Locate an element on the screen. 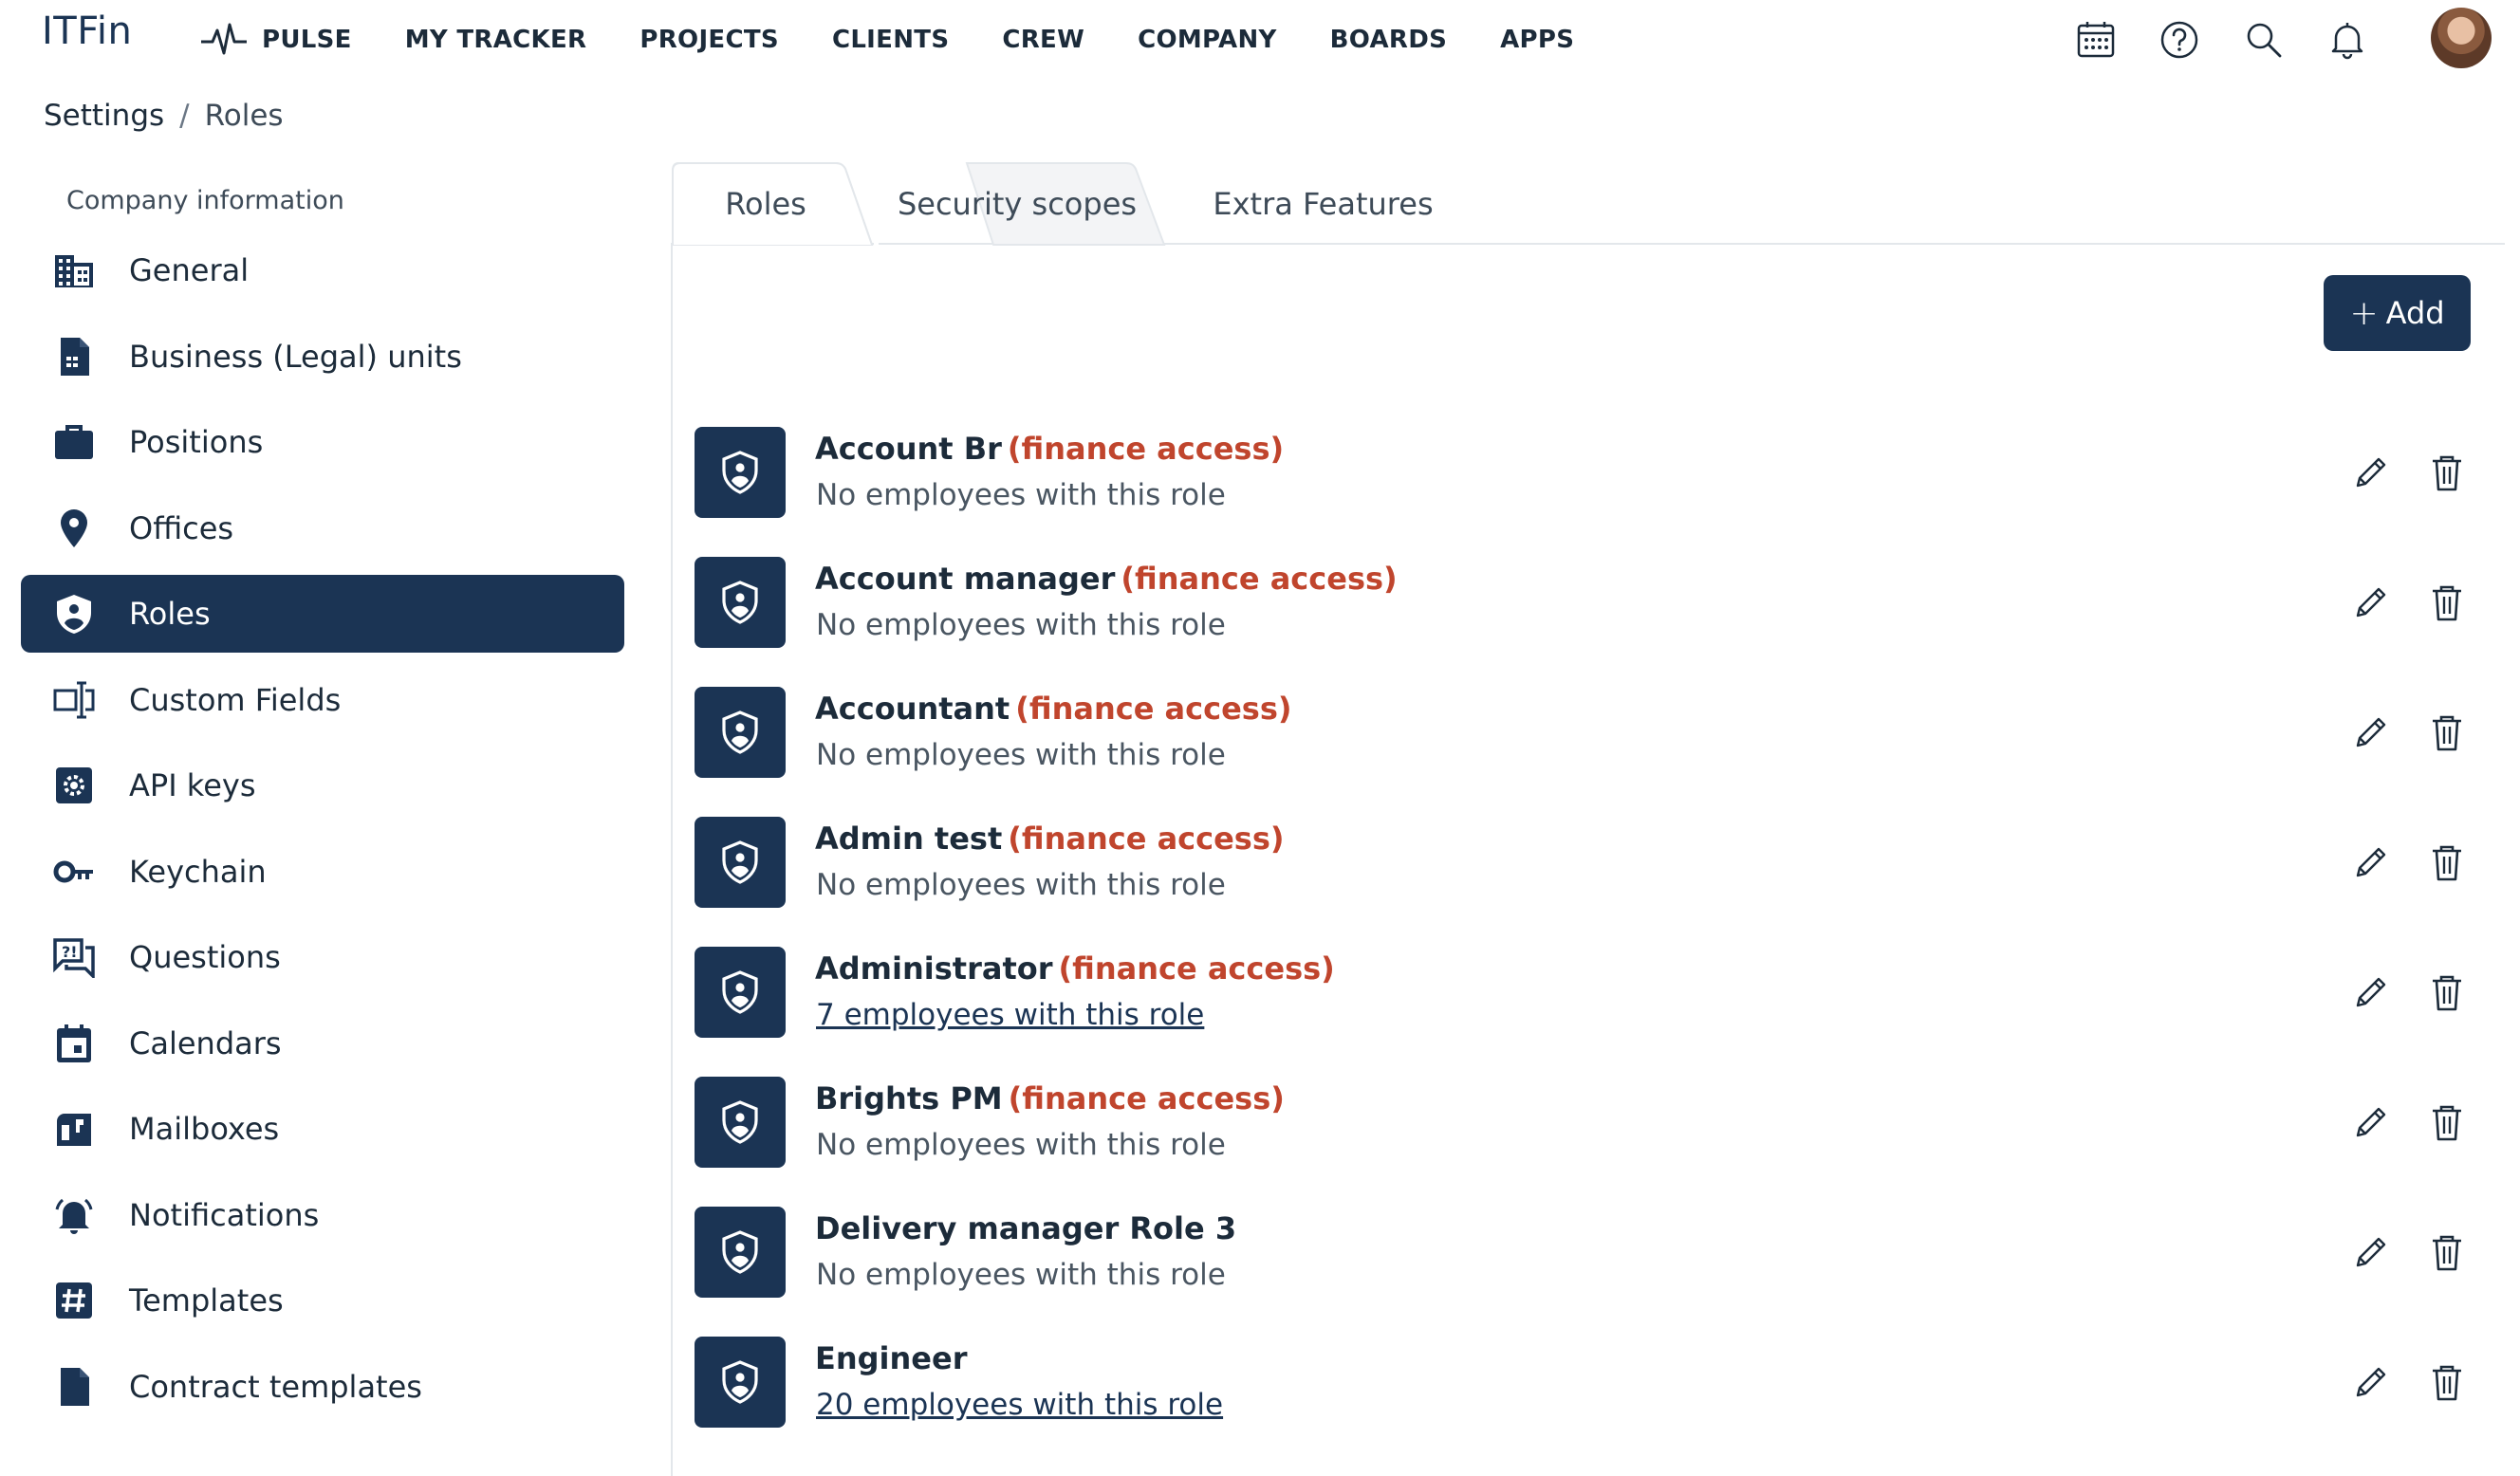 This screenshot has width=2520, height=1476. tab-label: Extra Features is located at coordinates (1324, 204).